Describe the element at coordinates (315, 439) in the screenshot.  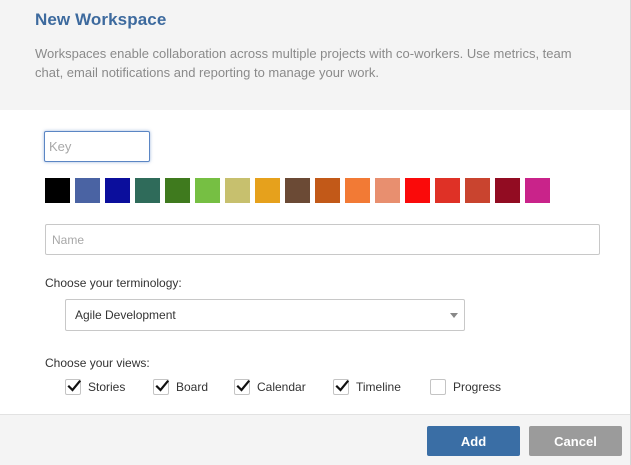
I see `dialog-footer: Add Cancel` at that location.